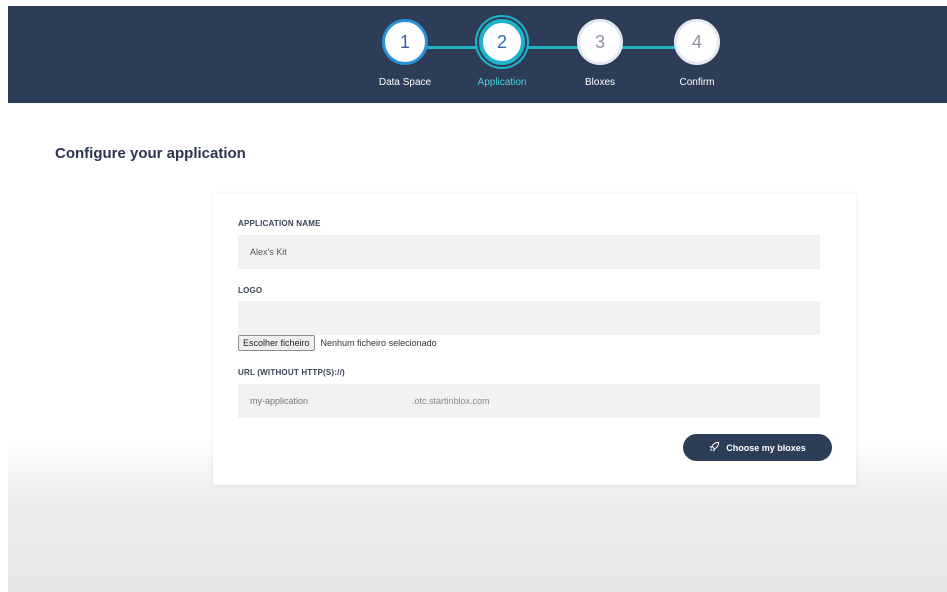 This screenshot has width=947, height=592. I want to click on choose-bloxes-button: Choose my bloxes, so click(757, 447).